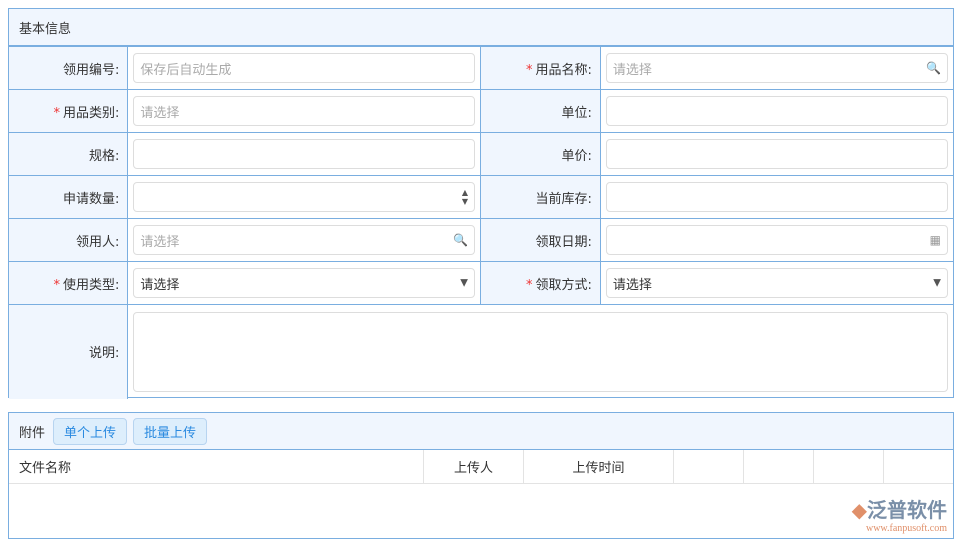 The image size is (959, 543). Describe the element at coordinates (216, 466) in the screenshot. I see `col-file-name: 文件名称` at that location.